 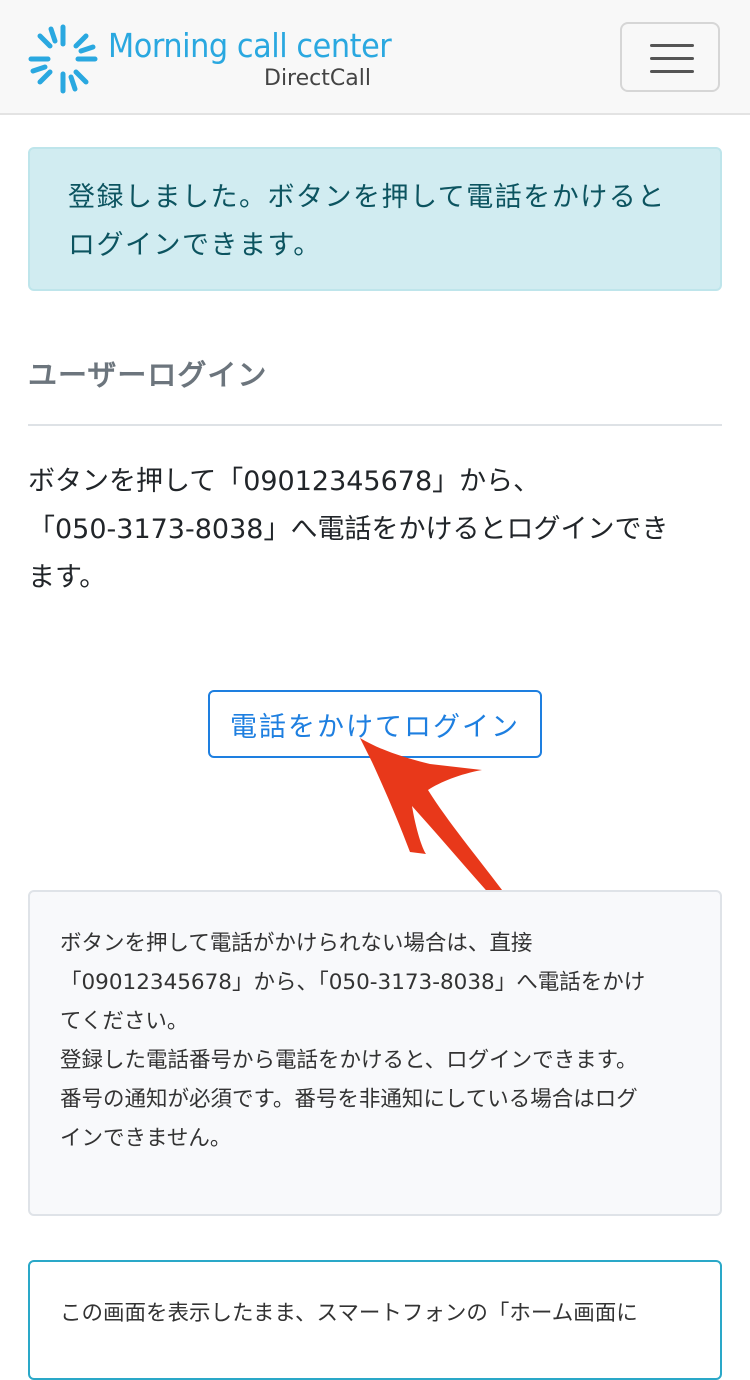 What do you see at coordinates (353, 982) in the screenshot?
I see `notice-line-2: 「09012345678」から、「050-3173-8038」へ電話をかけ` at bounding box center [353, 982].